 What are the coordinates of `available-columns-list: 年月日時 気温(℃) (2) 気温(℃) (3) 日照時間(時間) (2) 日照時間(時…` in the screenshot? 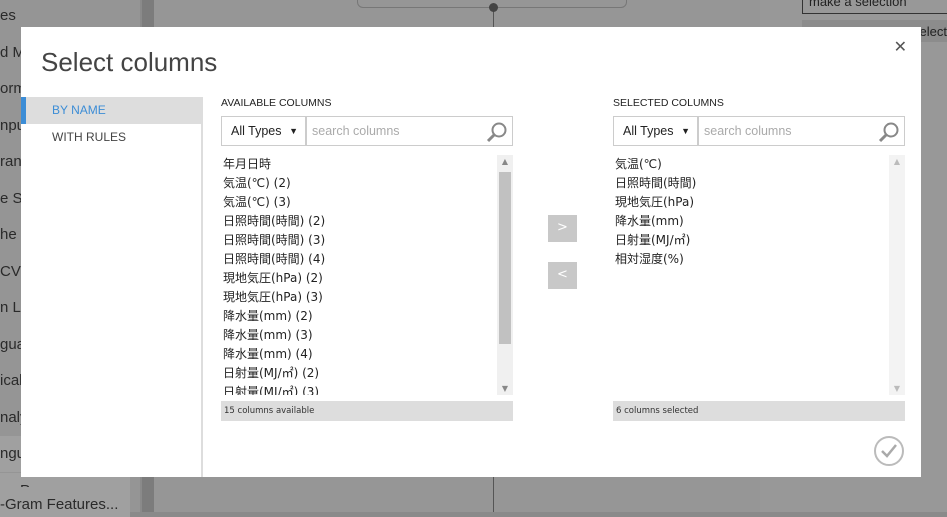 It's located at (367, 275).